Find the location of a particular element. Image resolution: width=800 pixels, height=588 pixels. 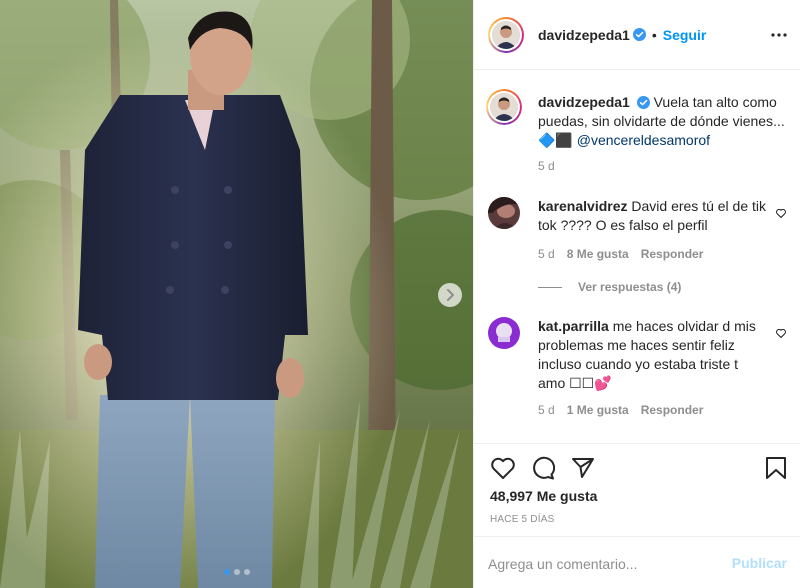

more-options-button is located at coordinates (779, 35).